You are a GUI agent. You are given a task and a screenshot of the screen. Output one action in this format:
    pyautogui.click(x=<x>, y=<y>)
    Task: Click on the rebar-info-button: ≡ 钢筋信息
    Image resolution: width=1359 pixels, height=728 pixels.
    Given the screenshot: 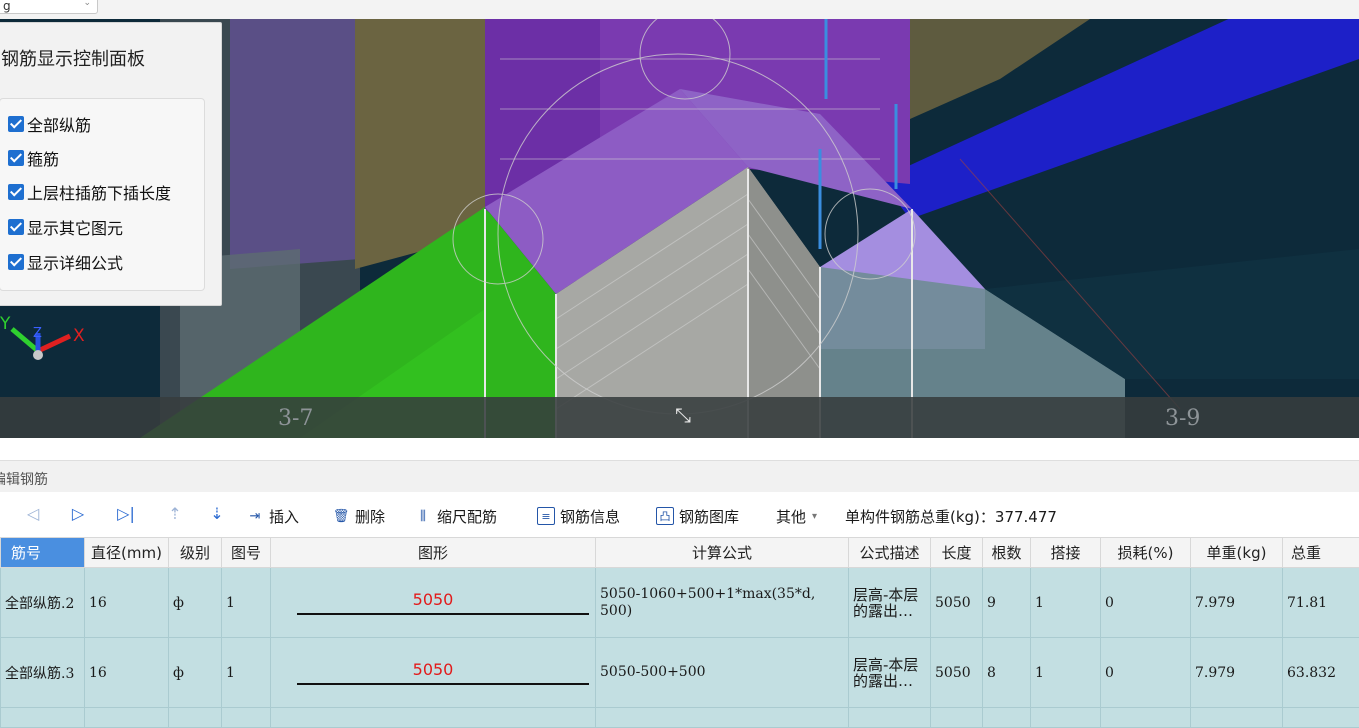 What is the action you would take?
    pyautogui.click(x=578, y=516)
    